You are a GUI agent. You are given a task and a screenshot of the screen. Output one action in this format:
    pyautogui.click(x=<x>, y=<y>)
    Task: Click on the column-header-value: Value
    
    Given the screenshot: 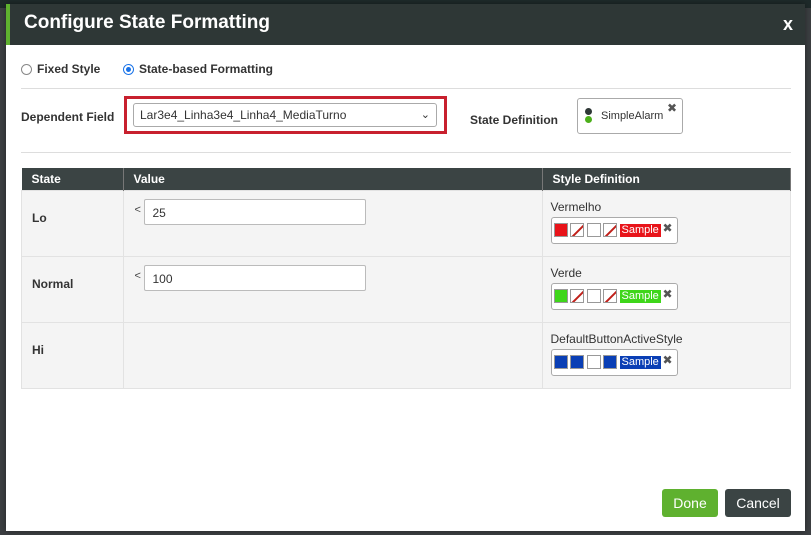 What is the action you would take?
    pyautogui.click(x=333, y=179)
    